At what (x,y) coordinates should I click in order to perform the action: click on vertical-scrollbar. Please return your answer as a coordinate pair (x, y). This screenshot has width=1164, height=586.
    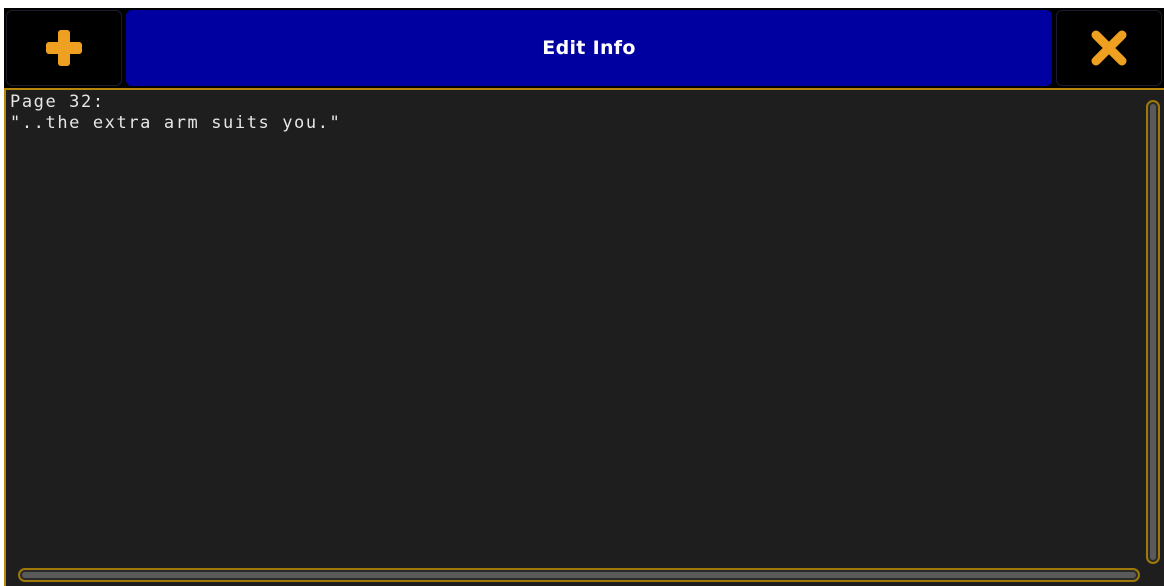
    Looking at the image, I should click on (1153, 332).